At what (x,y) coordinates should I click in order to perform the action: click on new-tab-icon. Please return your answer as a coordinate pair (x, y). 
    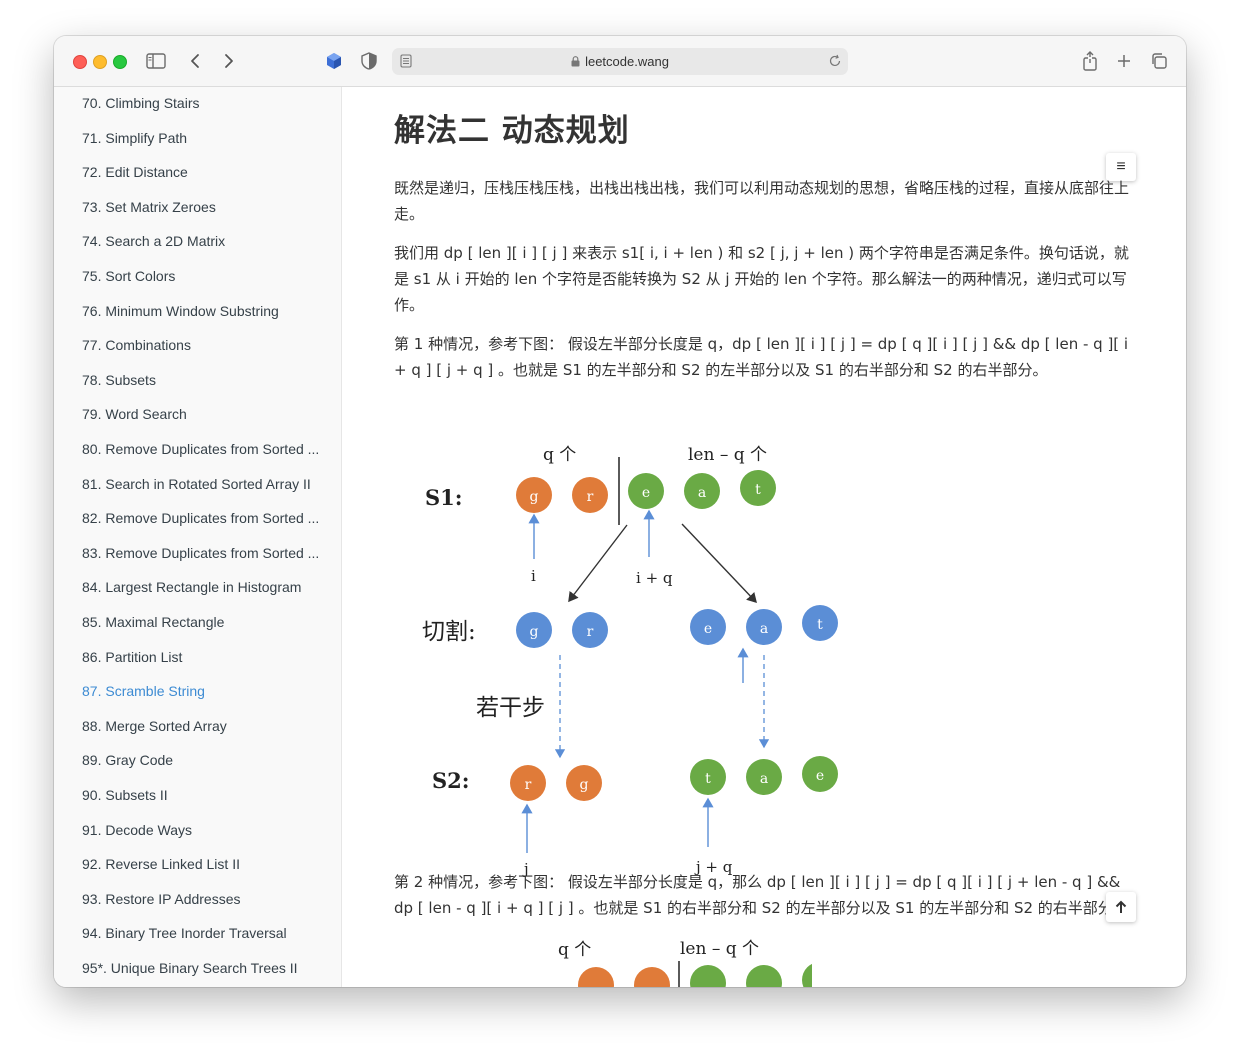
    Looking at the image, I should click on (1124, 61).